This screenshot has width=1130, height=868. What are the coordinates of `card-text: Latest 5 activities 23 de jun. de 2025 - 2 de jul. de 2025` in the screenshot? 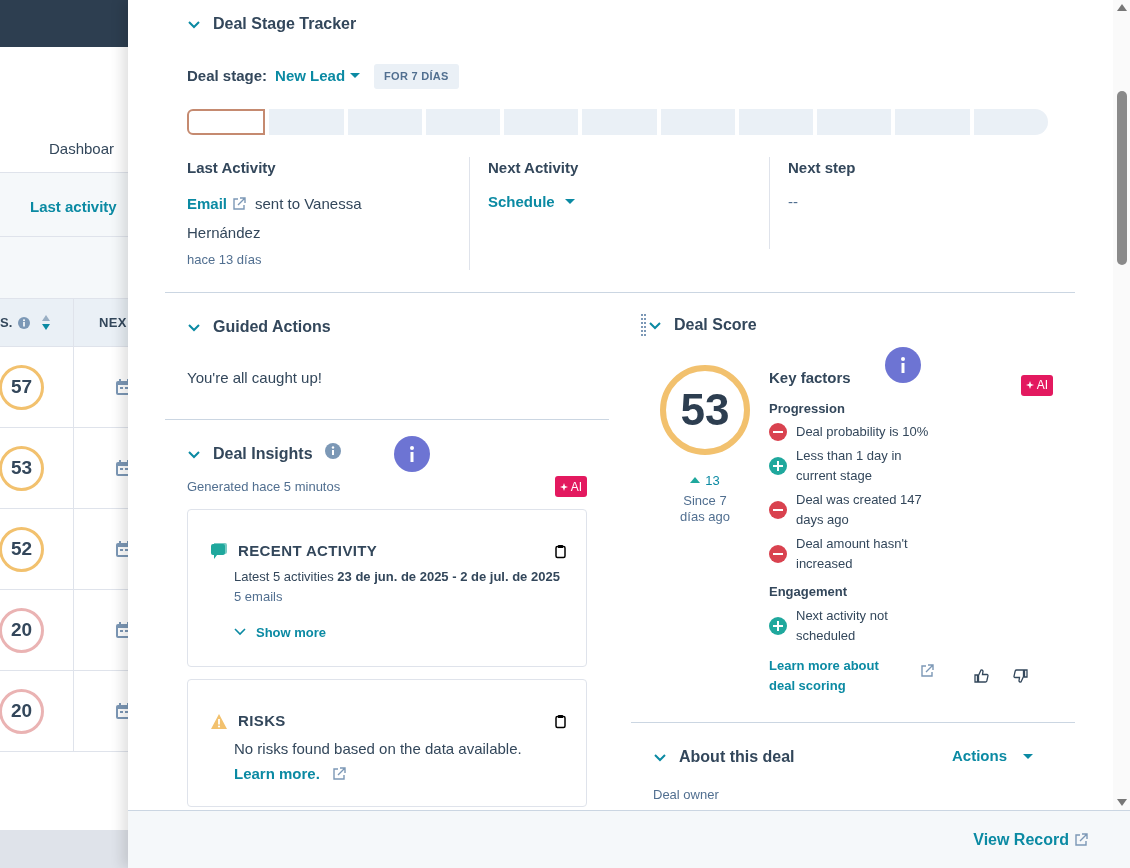 It's located at (397, 576).